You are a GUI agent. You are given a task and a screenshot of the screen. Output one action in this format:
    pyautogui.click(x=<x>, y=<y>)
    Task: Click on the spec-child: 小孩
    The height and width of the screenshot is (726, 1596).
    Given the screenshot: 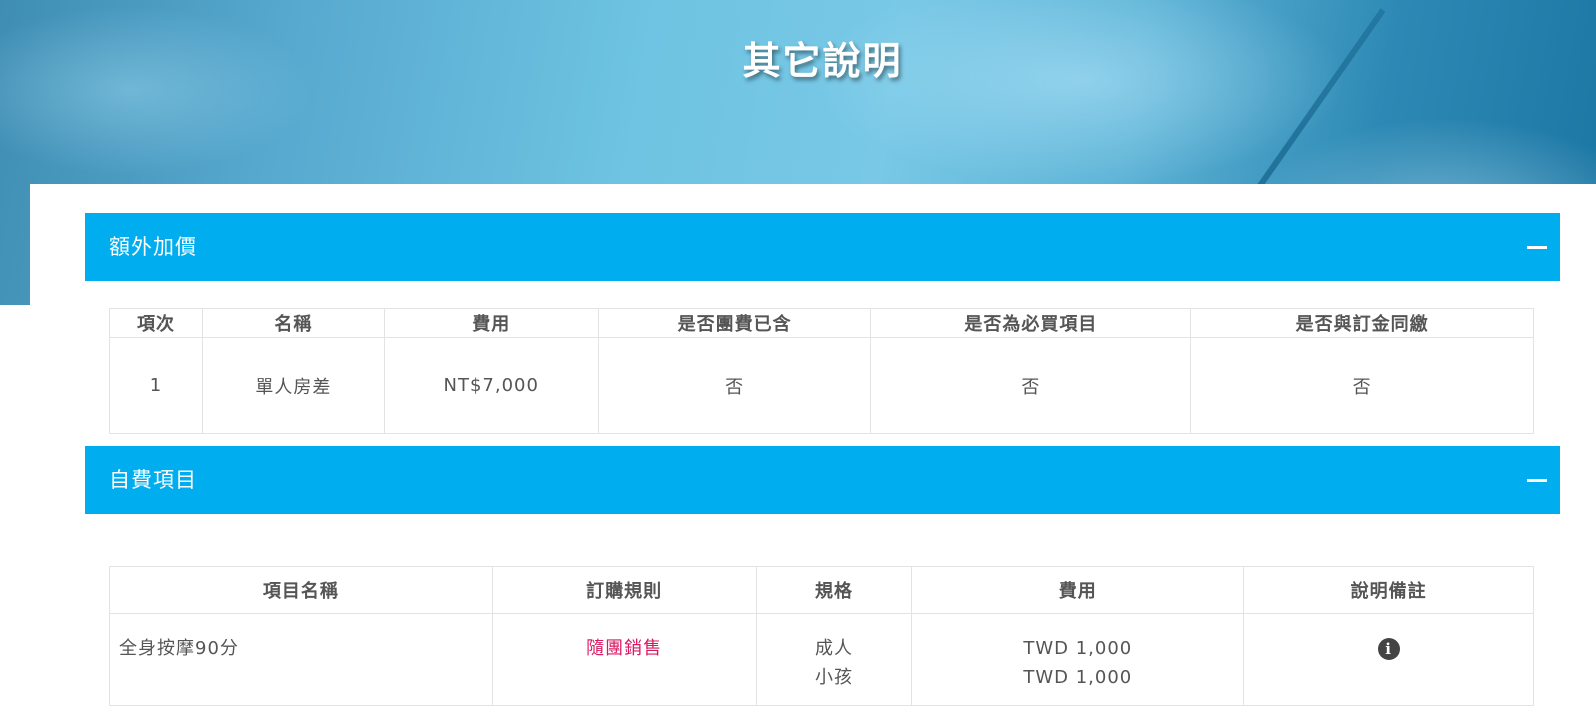 What is the action you would take?
    pyautogui.click(x=833, y=677)
    